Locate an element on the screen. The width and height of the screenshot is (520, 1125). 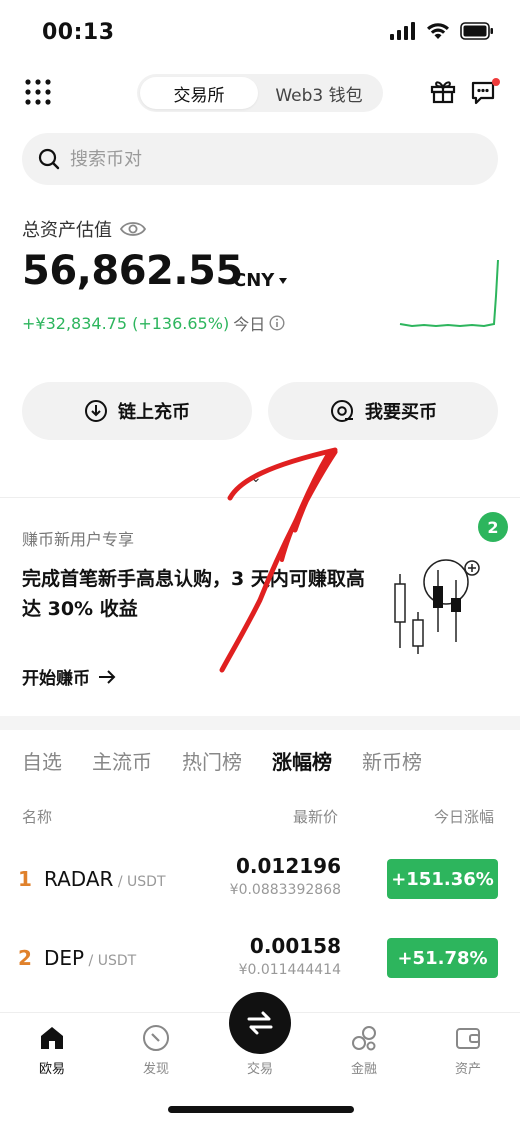
nav-label: 发现 is located at coordinates (155, 1069).